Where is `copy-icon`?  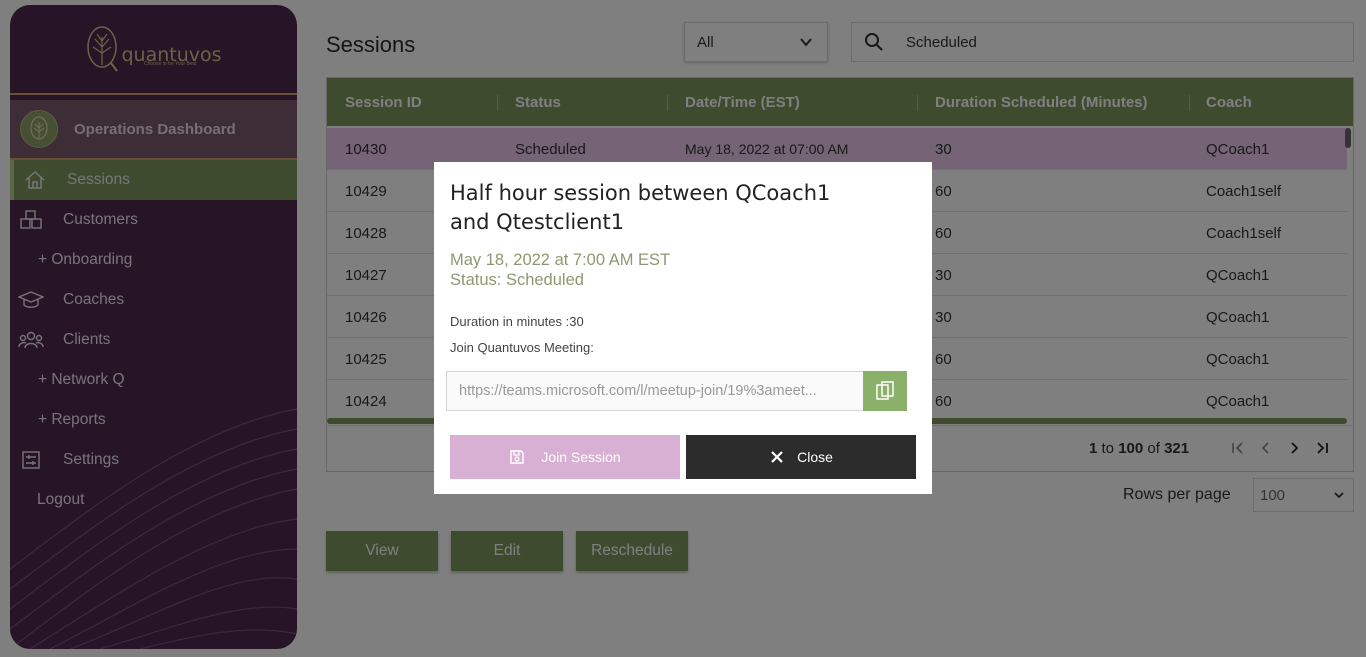
copy-icon is located at coordinates (885, 390).